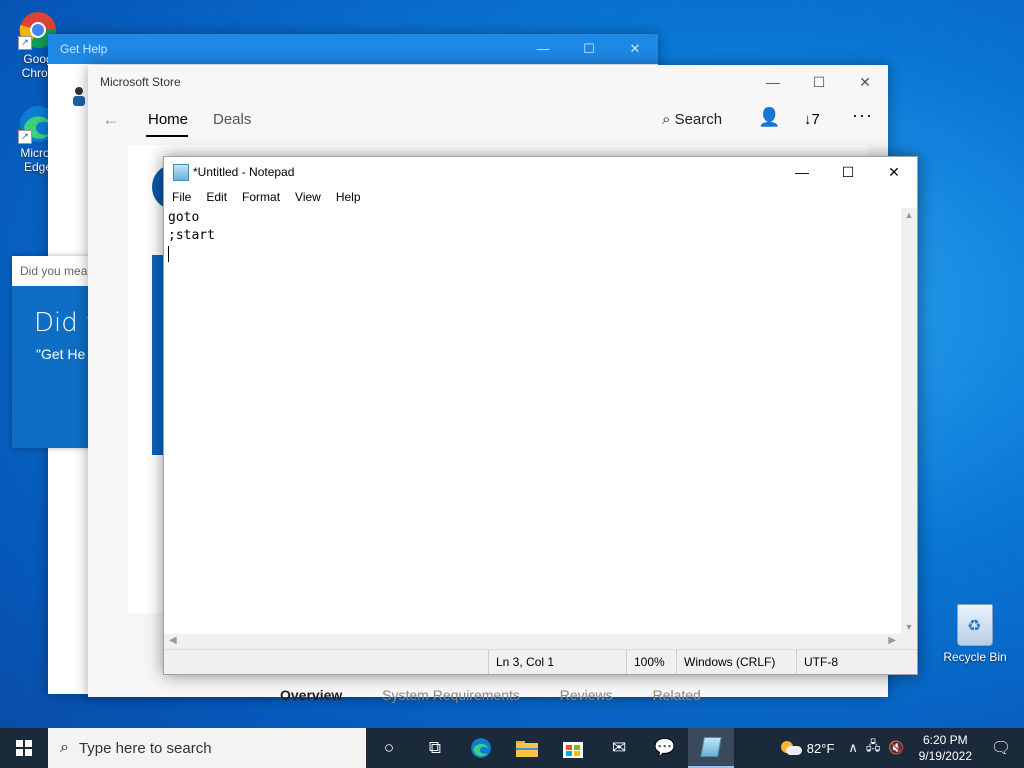 The image size is (1024, 768). What do you see at coordinates (769, 117) in the screenshot?
I see `user-account-icon: 👤` at bounding box center [769, 117].